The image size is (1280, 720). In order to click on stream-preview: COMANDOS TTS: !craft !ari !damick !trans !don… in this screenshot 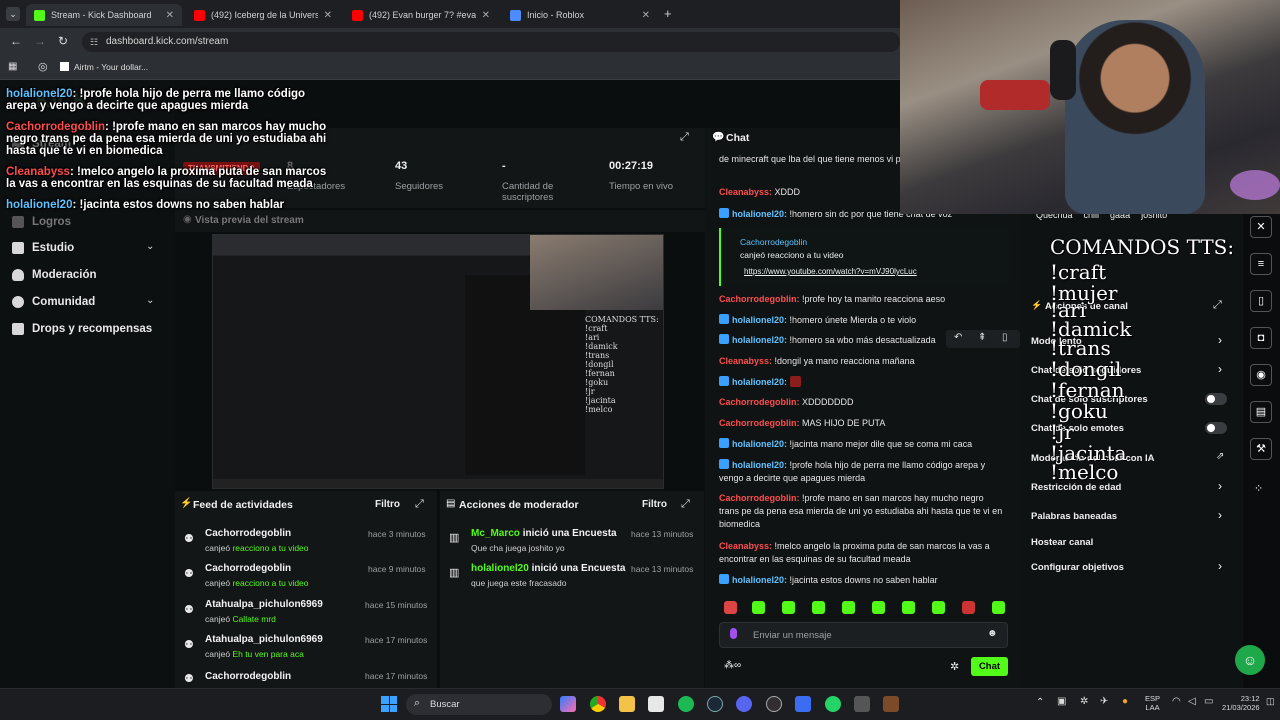, I will do `click(438, 361)`.